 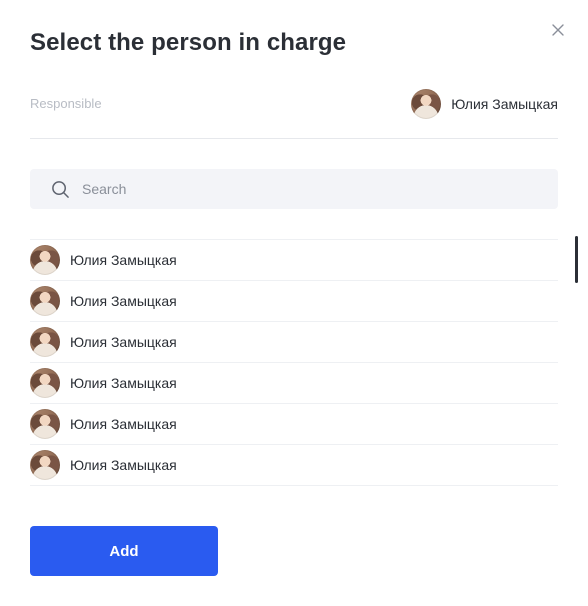 I want to click on responsible-user: Юлия Замыцкая, so click(x=484, y=104).